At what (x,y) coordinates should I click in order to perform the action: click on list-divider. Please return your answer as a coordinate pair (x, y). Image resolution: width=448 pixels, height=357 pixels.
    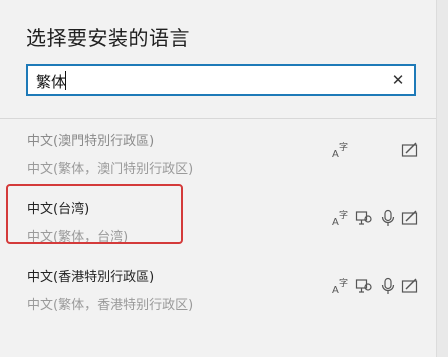
    Looking at the image, I should click on (218, 118).